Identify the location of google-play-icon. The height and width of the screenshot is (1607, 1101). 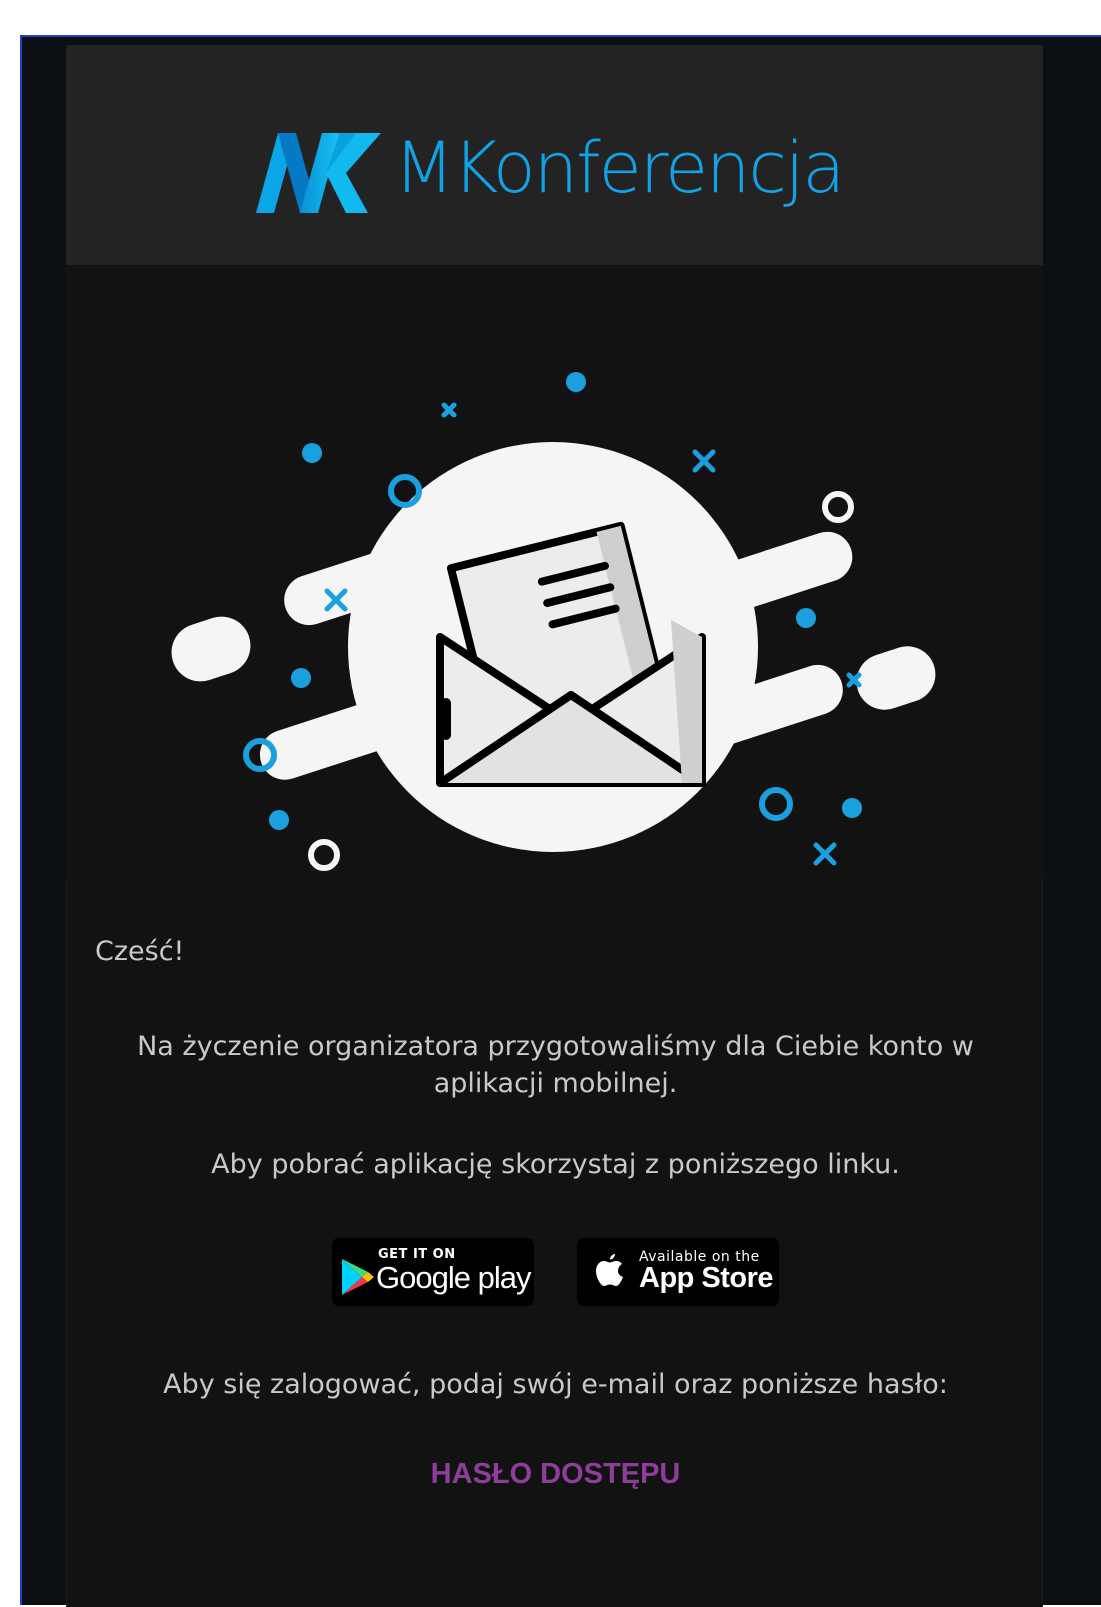
(358, 1277).